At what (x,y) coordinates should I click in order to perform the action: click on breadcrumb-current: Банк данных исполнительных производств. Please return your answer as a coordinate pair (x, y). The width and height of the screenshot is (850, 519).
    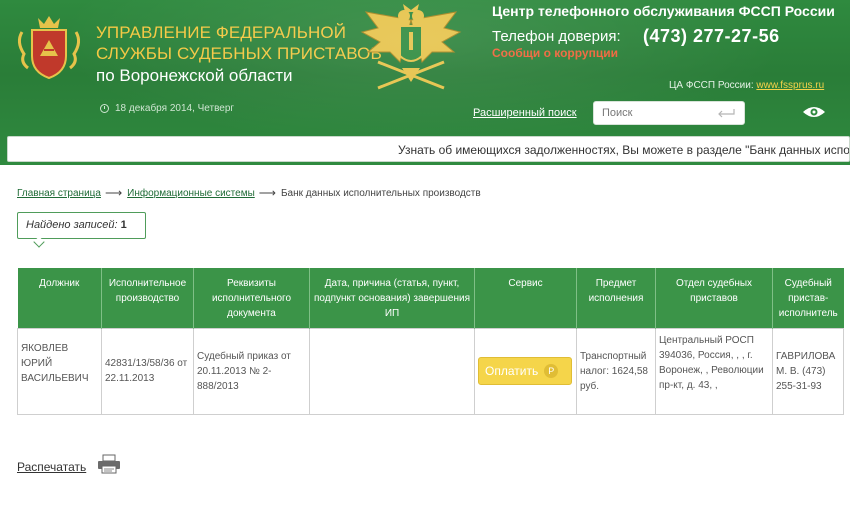
    Looking at the image, I should click on (380, 193).